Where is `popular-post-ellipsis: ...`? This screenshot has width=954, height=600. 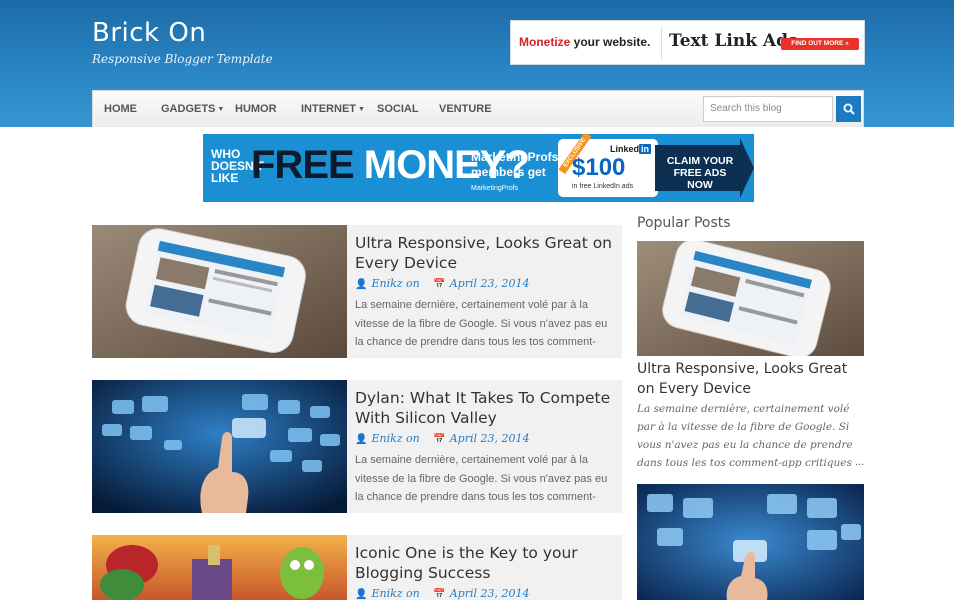
popular-post-ellipsis: ... is located at coordinates (858, 462).